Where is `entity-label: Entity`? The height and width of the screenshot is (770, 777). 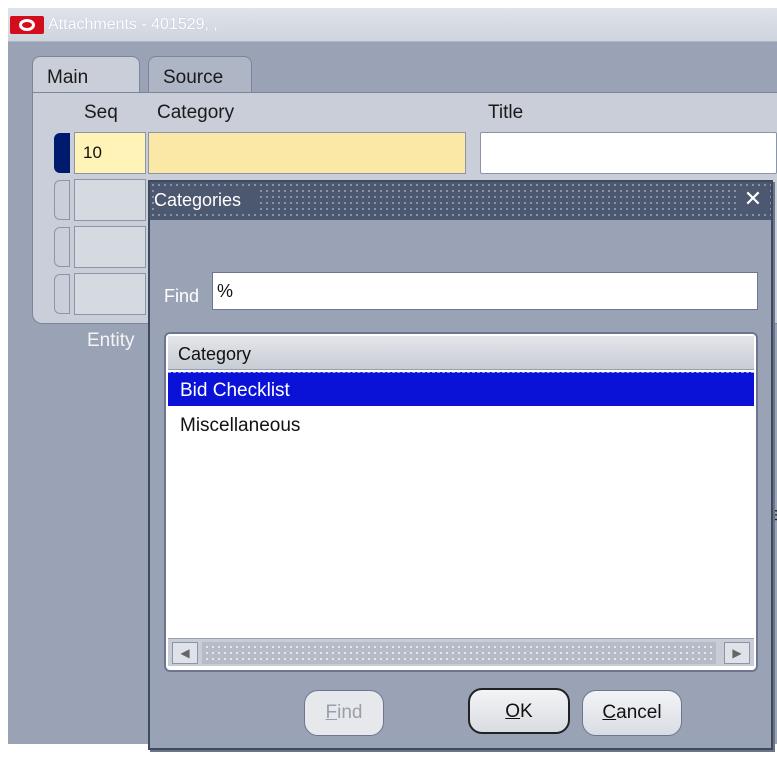
entity-label: Entity is located at coordinates (111, 340).